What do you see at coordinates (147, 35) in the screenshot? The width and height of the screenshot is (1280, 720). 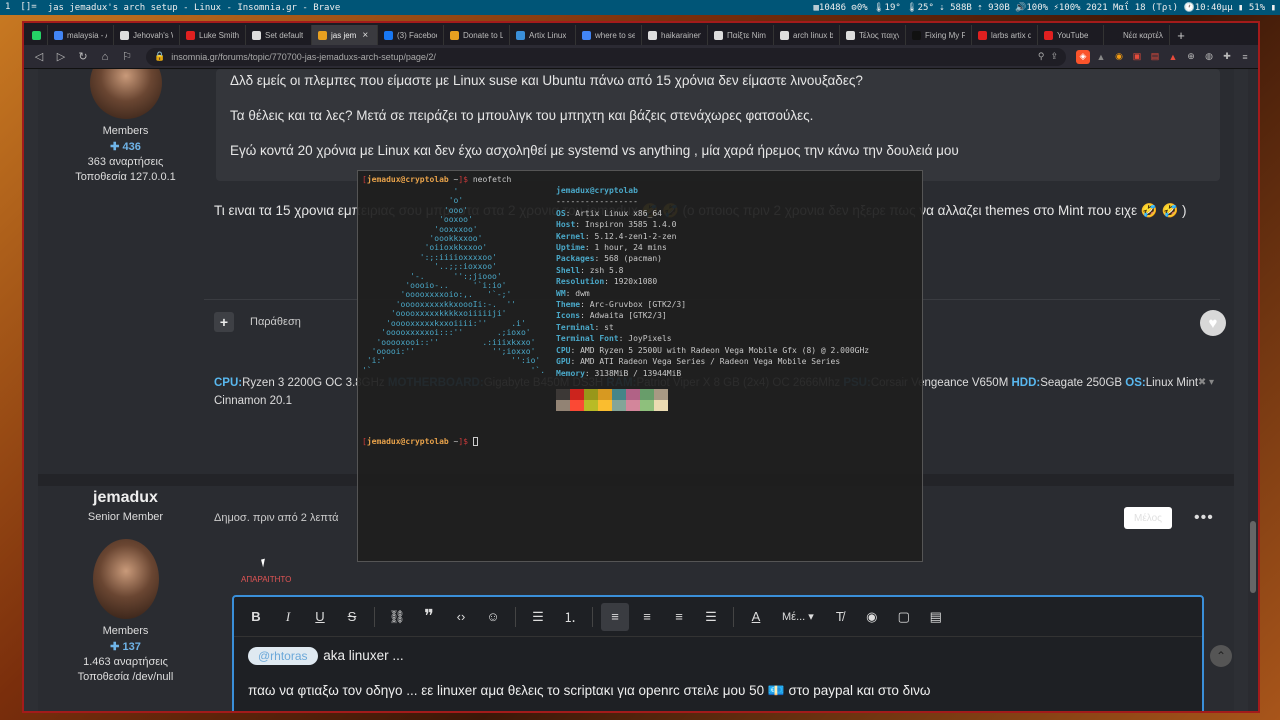 I see `tab-2: Jehovah's W` at bounding box center [147, 35].